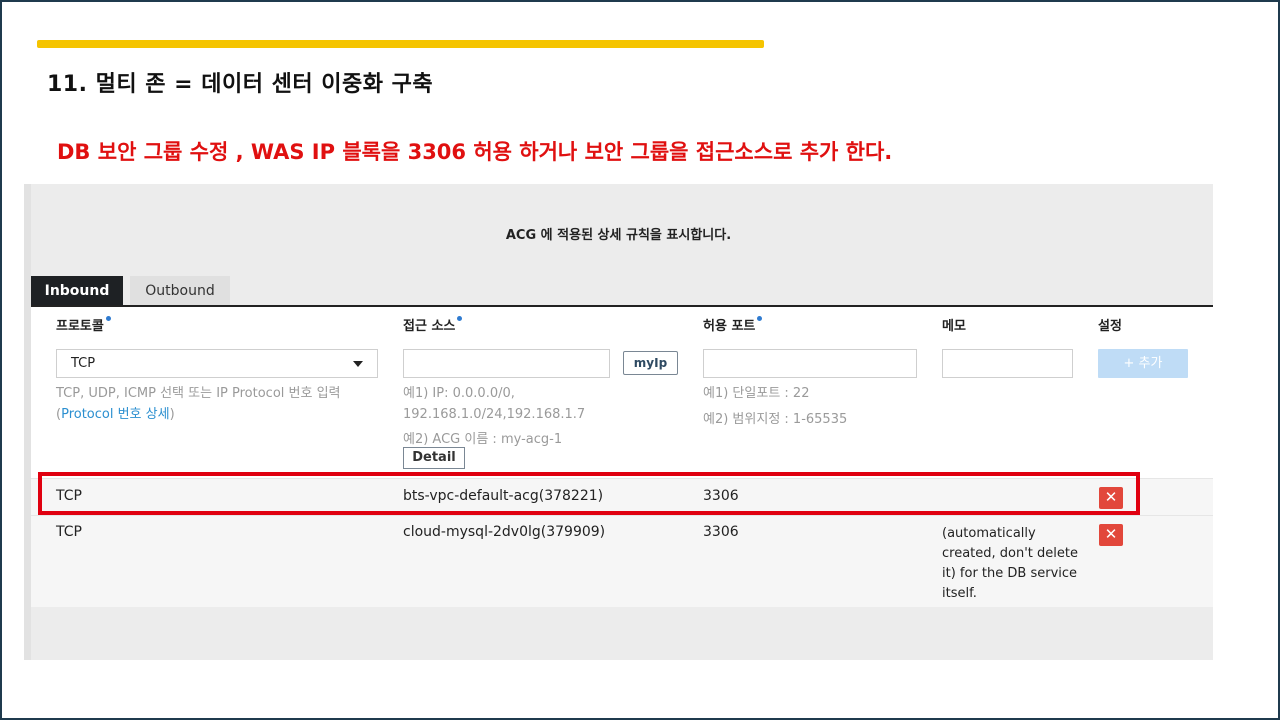 The image size is (1280, 720). Describe the element at coordinates (618, 235) in the screenshot. I see `acg-caption: ACG 에 적용된 상세 규칙을 표시합니다.` at that location.